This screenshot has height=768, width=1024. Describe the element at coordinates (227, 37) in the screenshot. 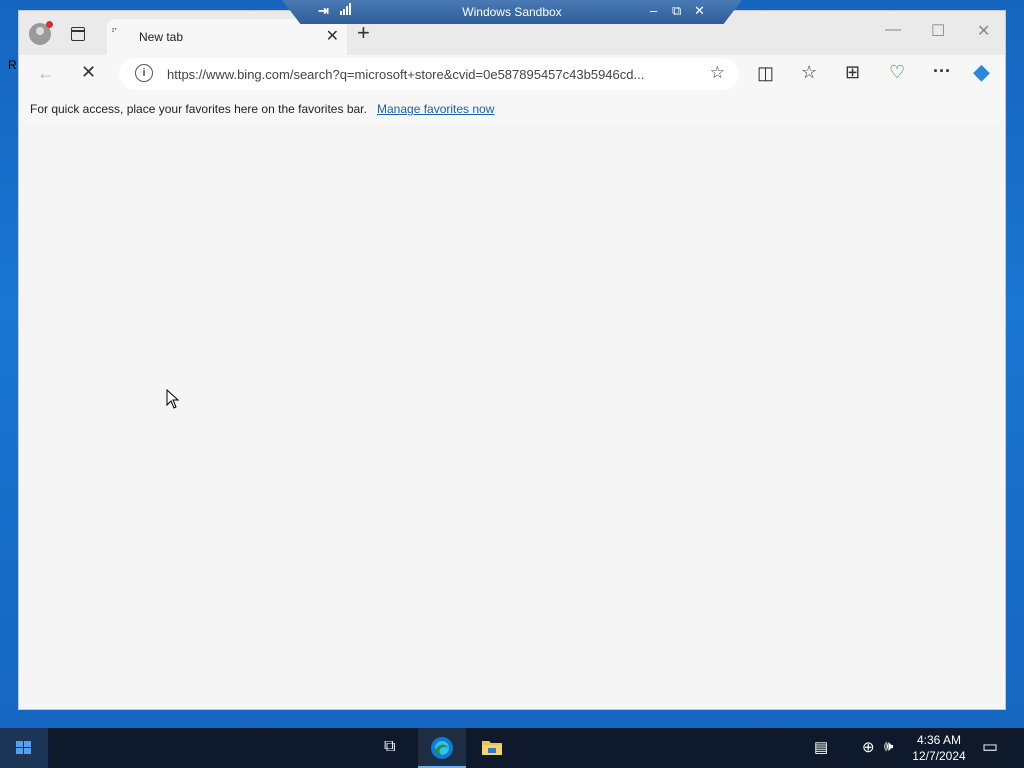

I see `tab-new-tab: ⠋ New tab ✕` at that location.